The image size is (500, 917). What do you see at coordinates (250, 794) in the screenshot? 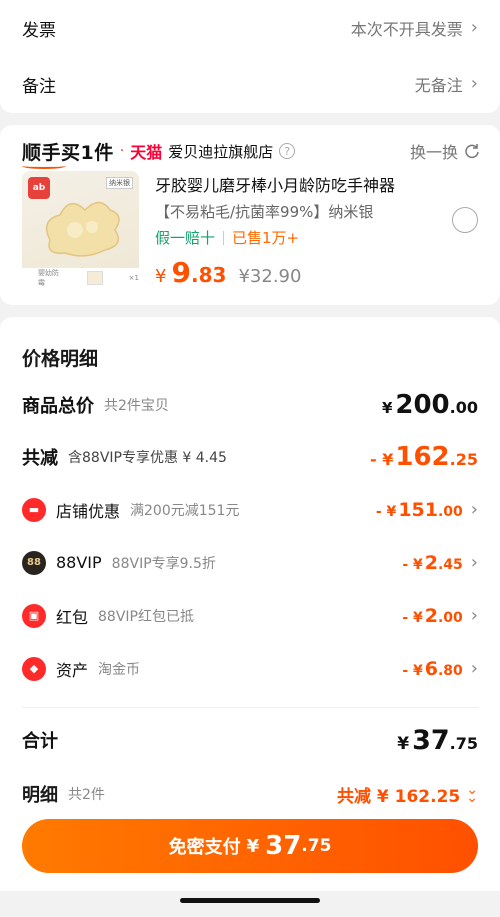
I see `breakdown-row: 明细 共2件 共减 ¥ 162.25 ⌄ ⌄` at bounding box center [250, 794].